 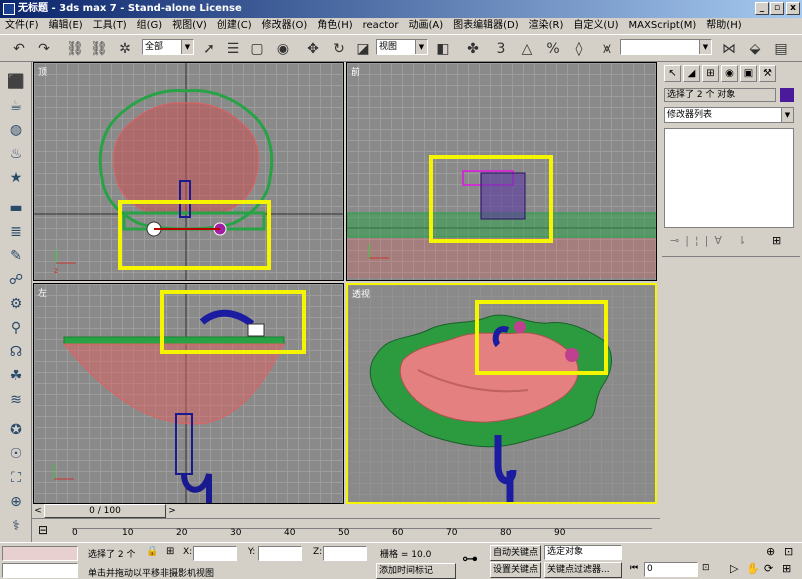 I want to click on menu-tools: 工具(T), so click(x=110, y=25).